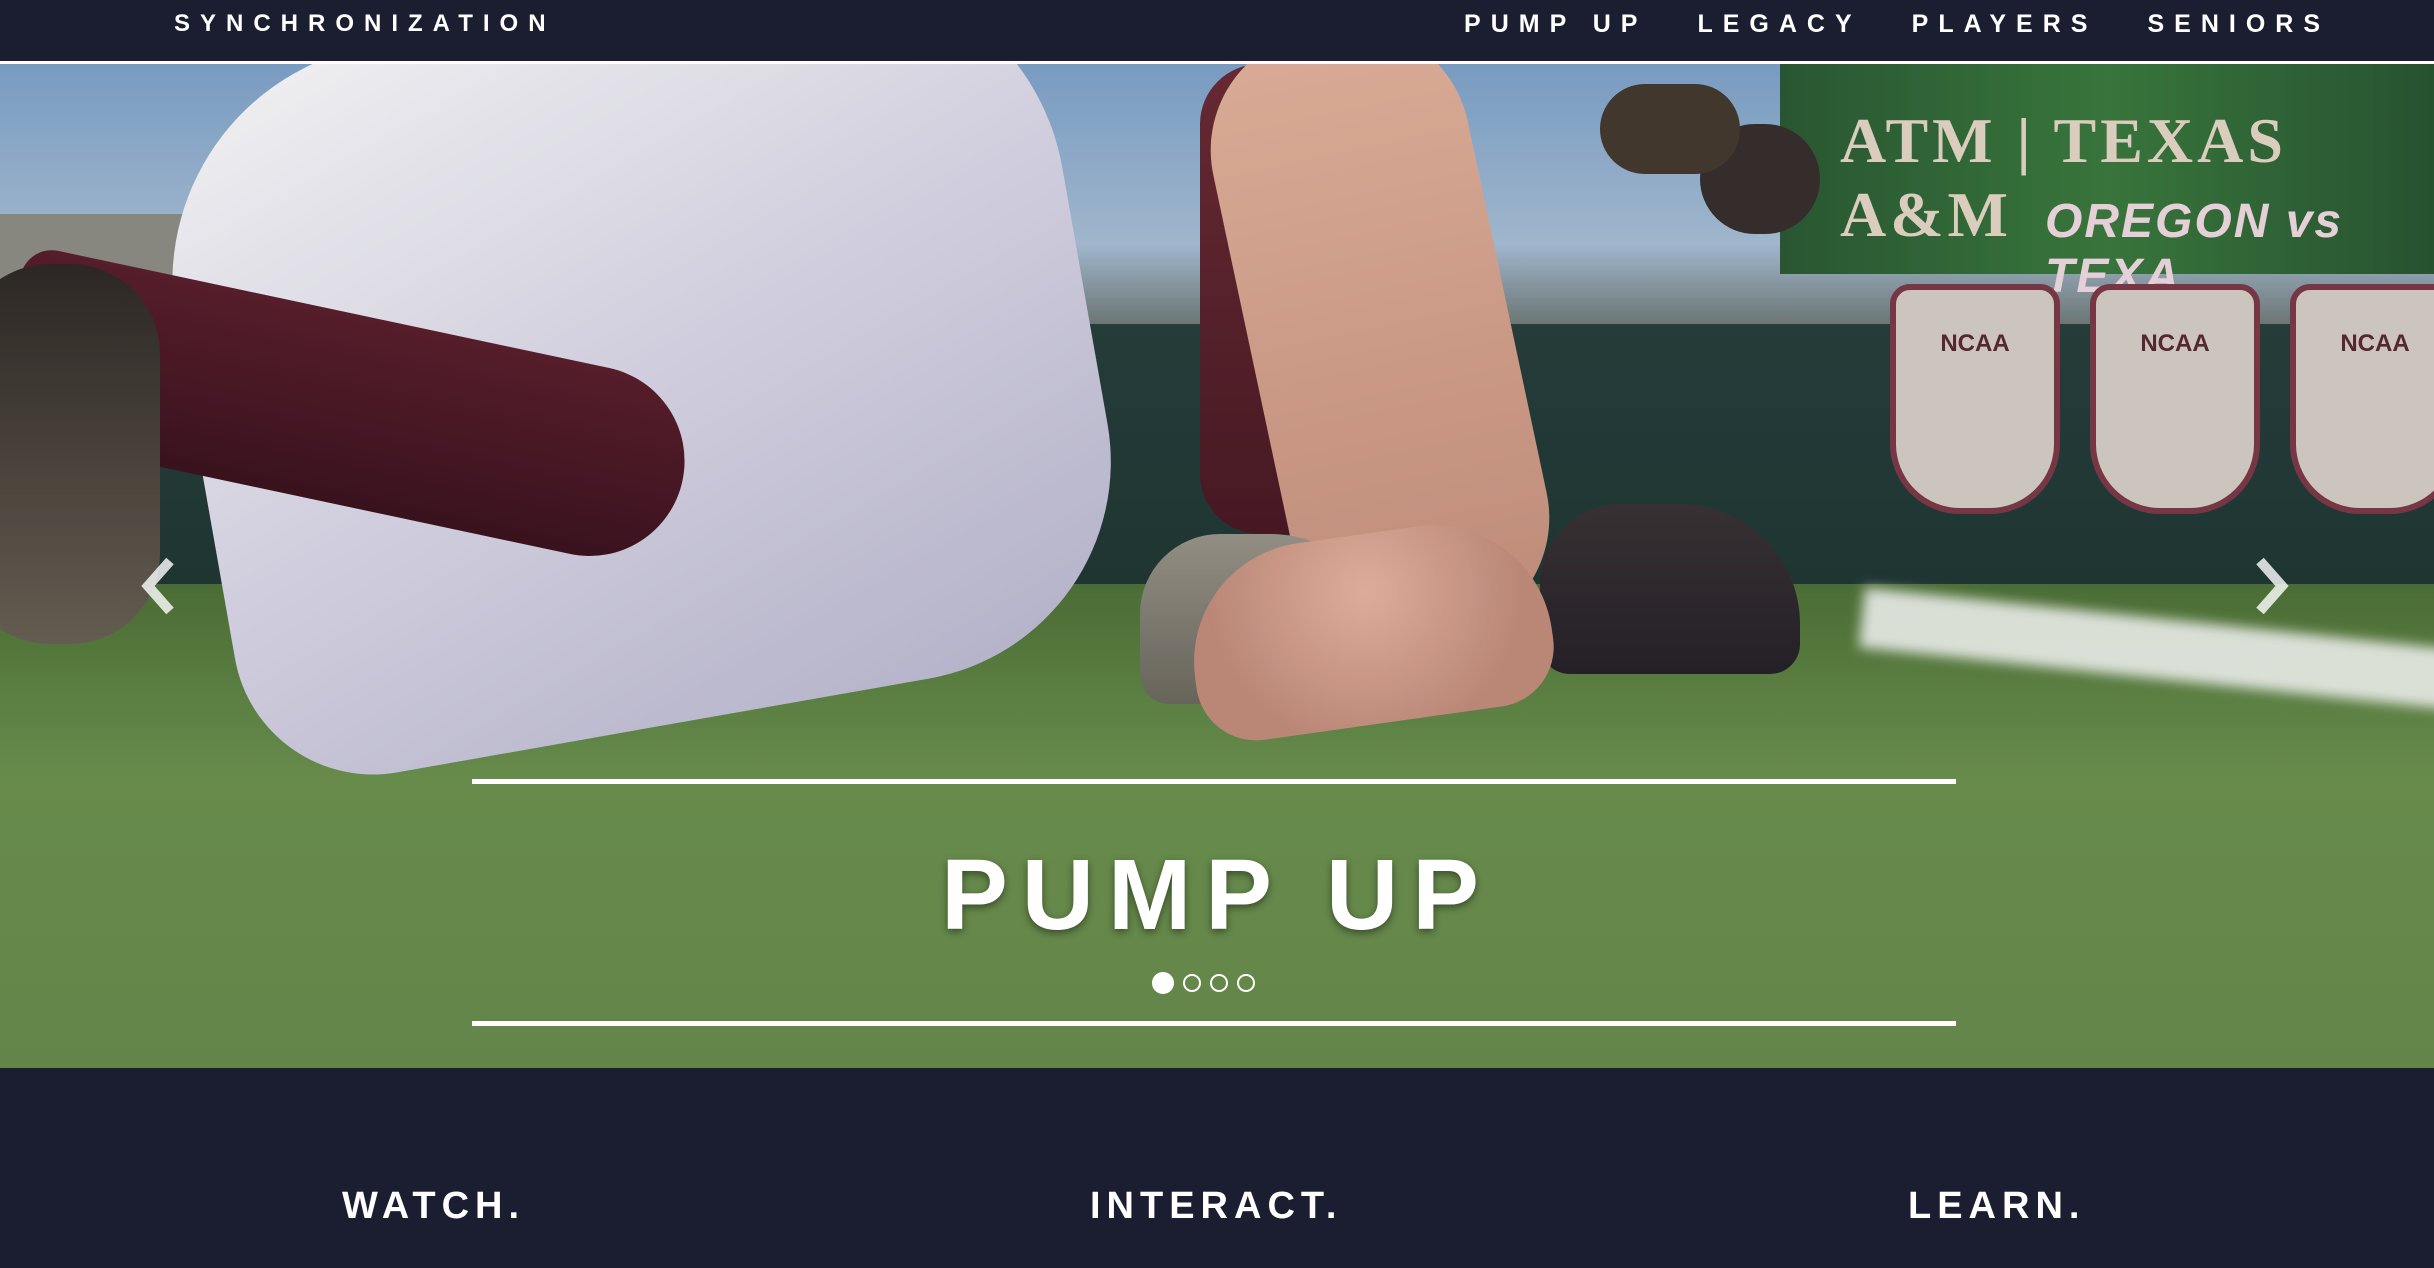 This screenshot has height=1268, width=2434. Describe the element at coordinates (1216, 1206) in the screenshot. I see `section-heading-interact: INTERACT.` at that location.